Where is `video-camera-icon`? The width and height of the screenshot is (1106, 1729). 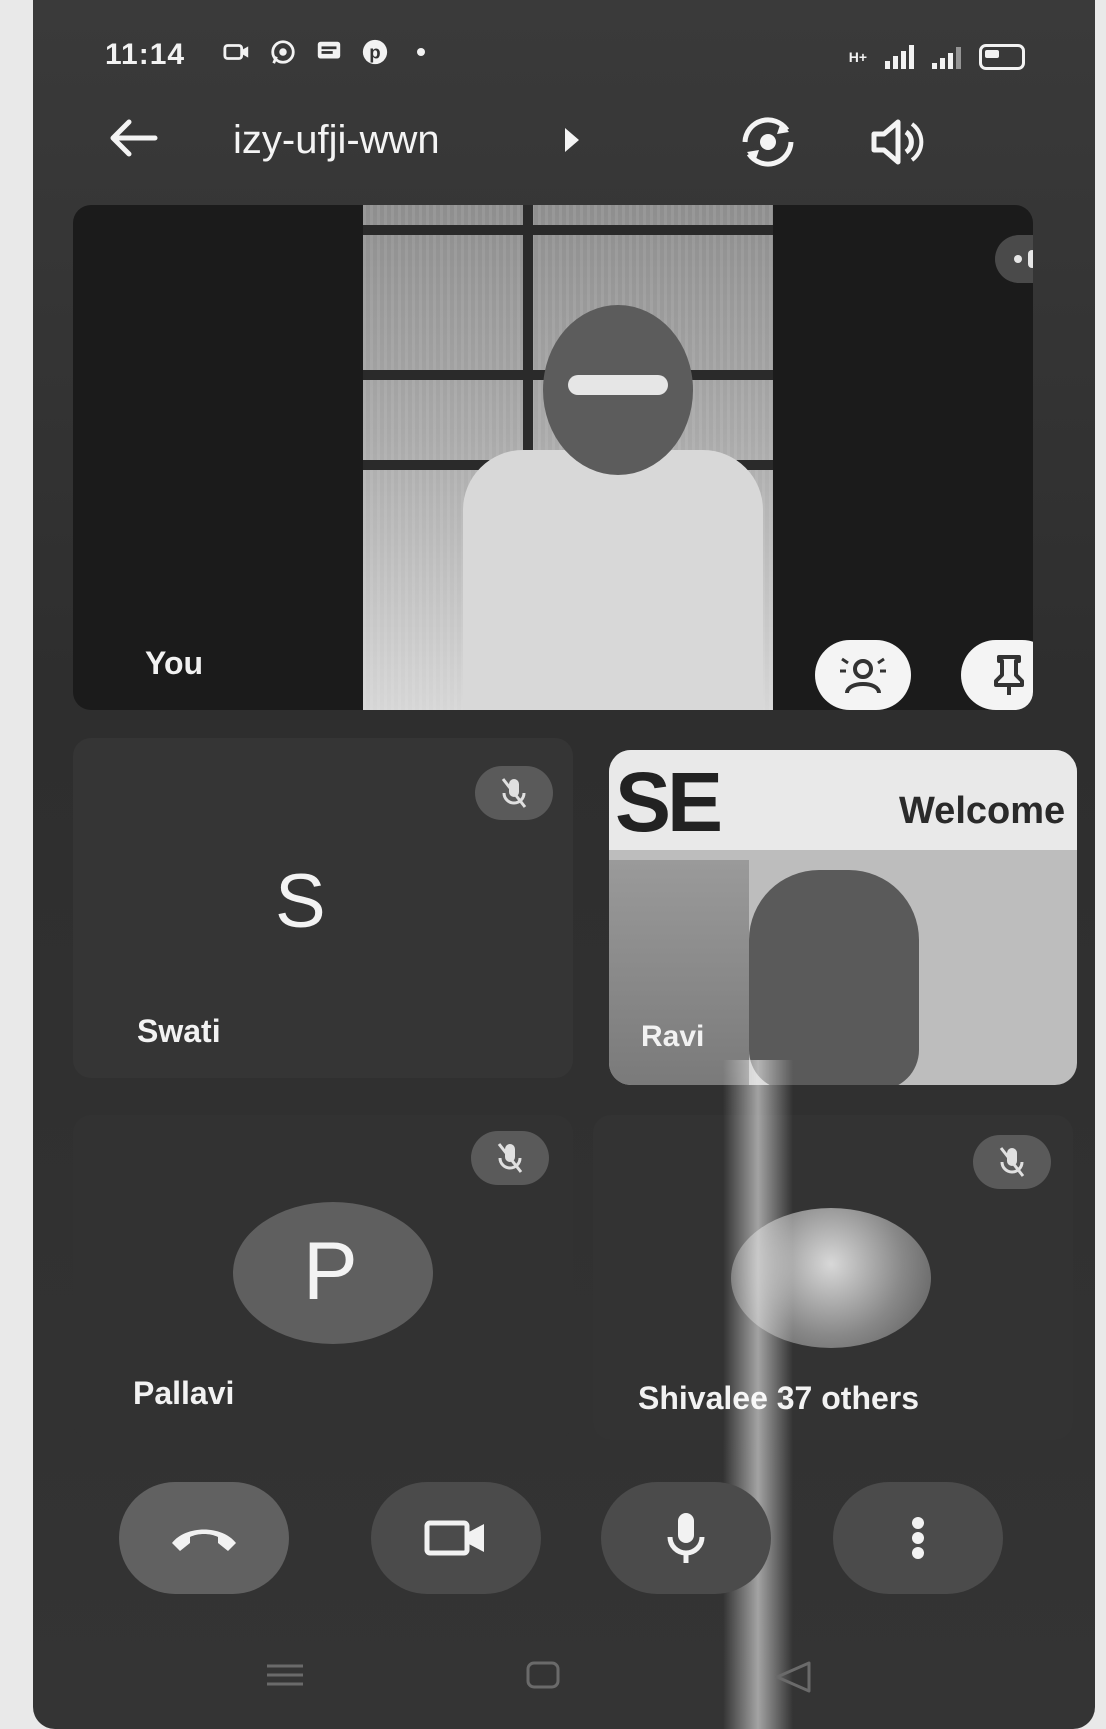 video-camera-icon is located at coordinates (454, 1538).